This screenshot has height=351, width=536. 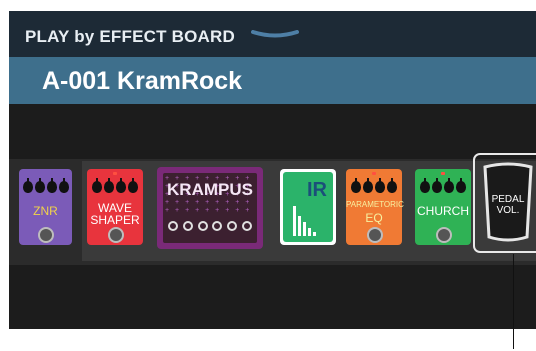 I want to click on pedal-znr: ZNR, so click(x=45, y=207).